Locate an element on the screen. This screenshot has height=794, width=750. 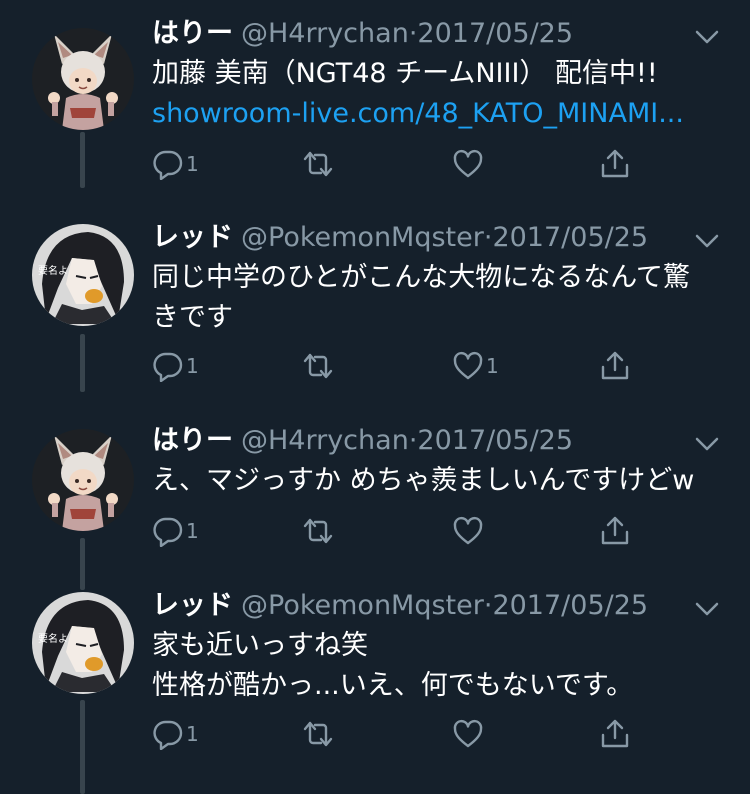
tweet-text-line: きです is located at coordinates (192, 317).